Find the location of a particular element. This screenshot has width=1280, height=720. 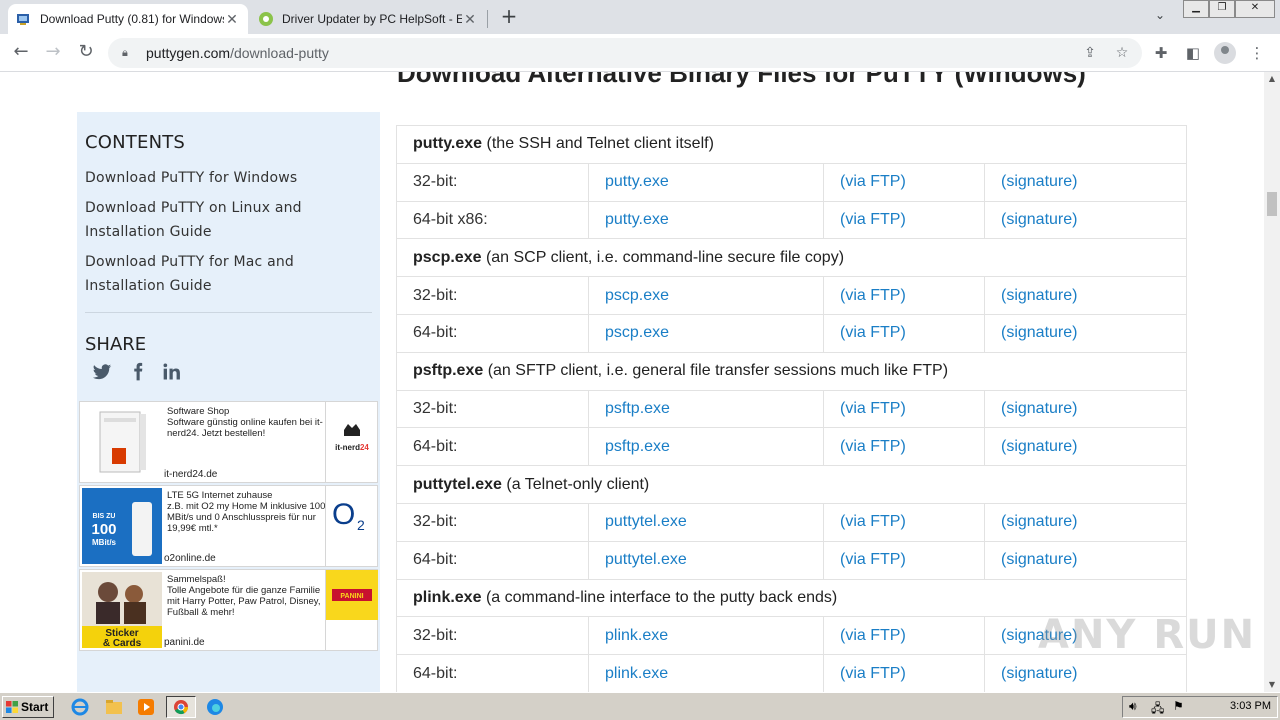

action-center-flag-icon: ⚑ is located at coordinates (1178, 706).